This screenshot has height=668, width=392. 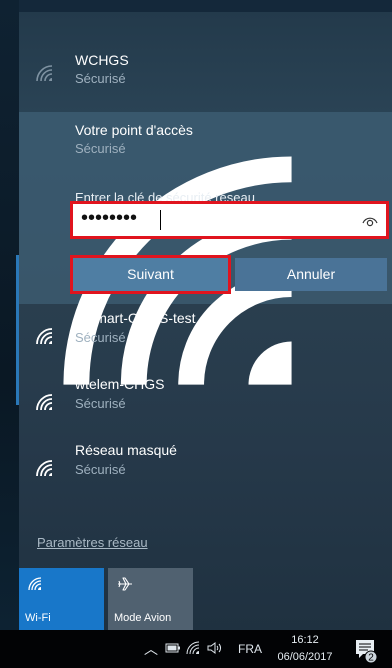 What do you see at coordinates (305, 657) in the screenshot?
I see `clock-date: 06/06/2017` at bounding box center [305, 657].